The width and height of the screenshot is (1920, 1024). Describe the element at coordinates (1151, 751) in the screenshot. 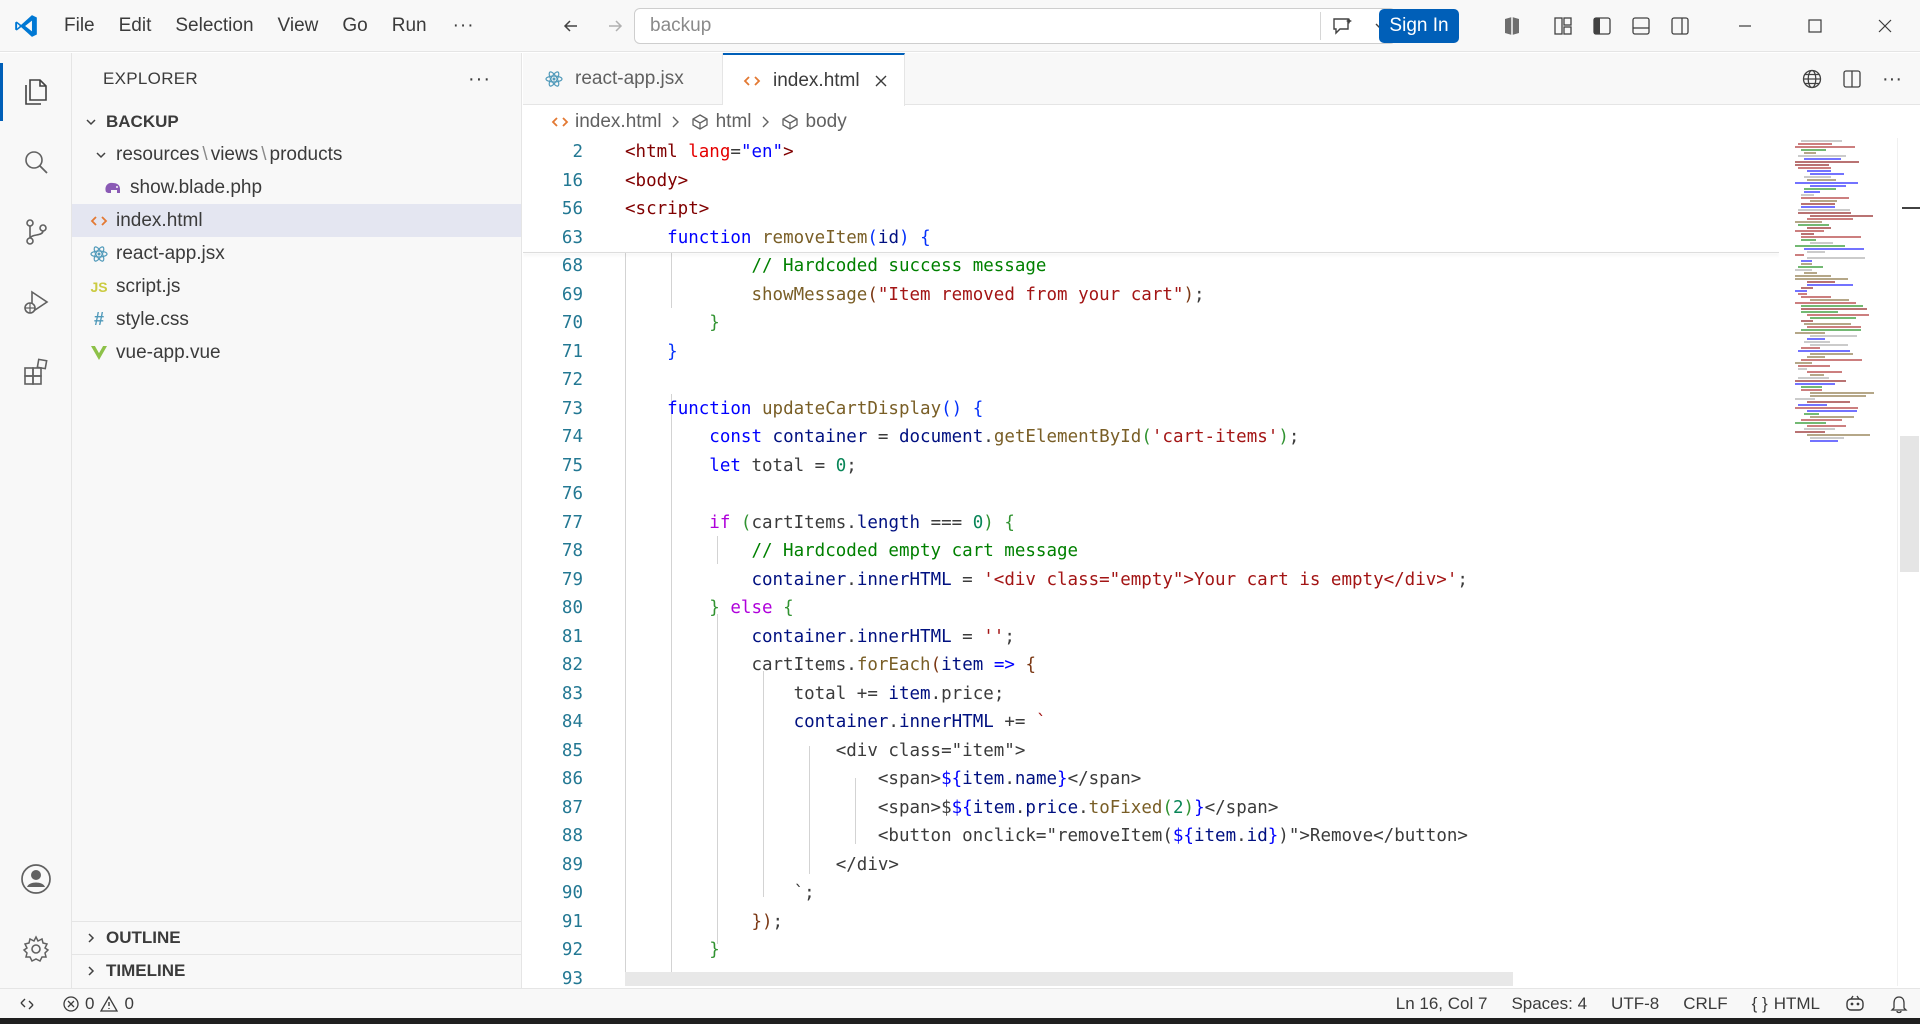

I see `code-line: 85 <div class="item">` at that location.